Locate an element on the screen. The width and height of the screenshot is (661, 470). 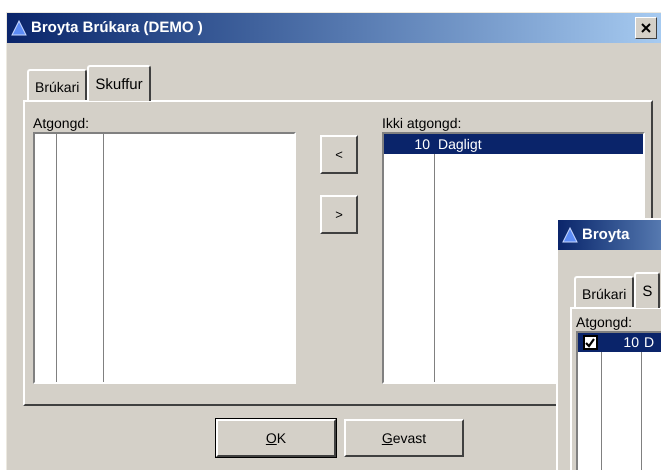
move-button: < is located at coordinates (339, 154).